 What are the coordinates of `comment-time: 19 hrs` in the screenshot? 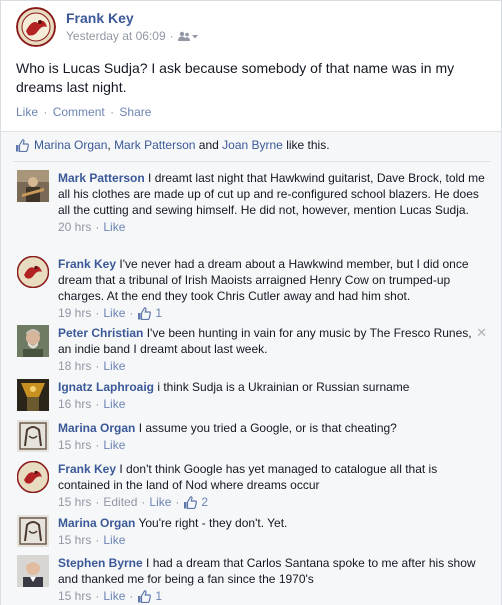 It's located at (74, 313).